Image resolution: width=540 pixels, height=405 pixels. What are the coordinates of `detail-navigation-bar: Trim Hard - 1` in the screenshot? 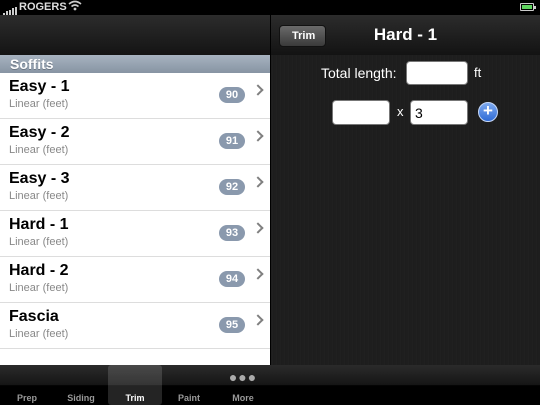 It's located at (405, 35).